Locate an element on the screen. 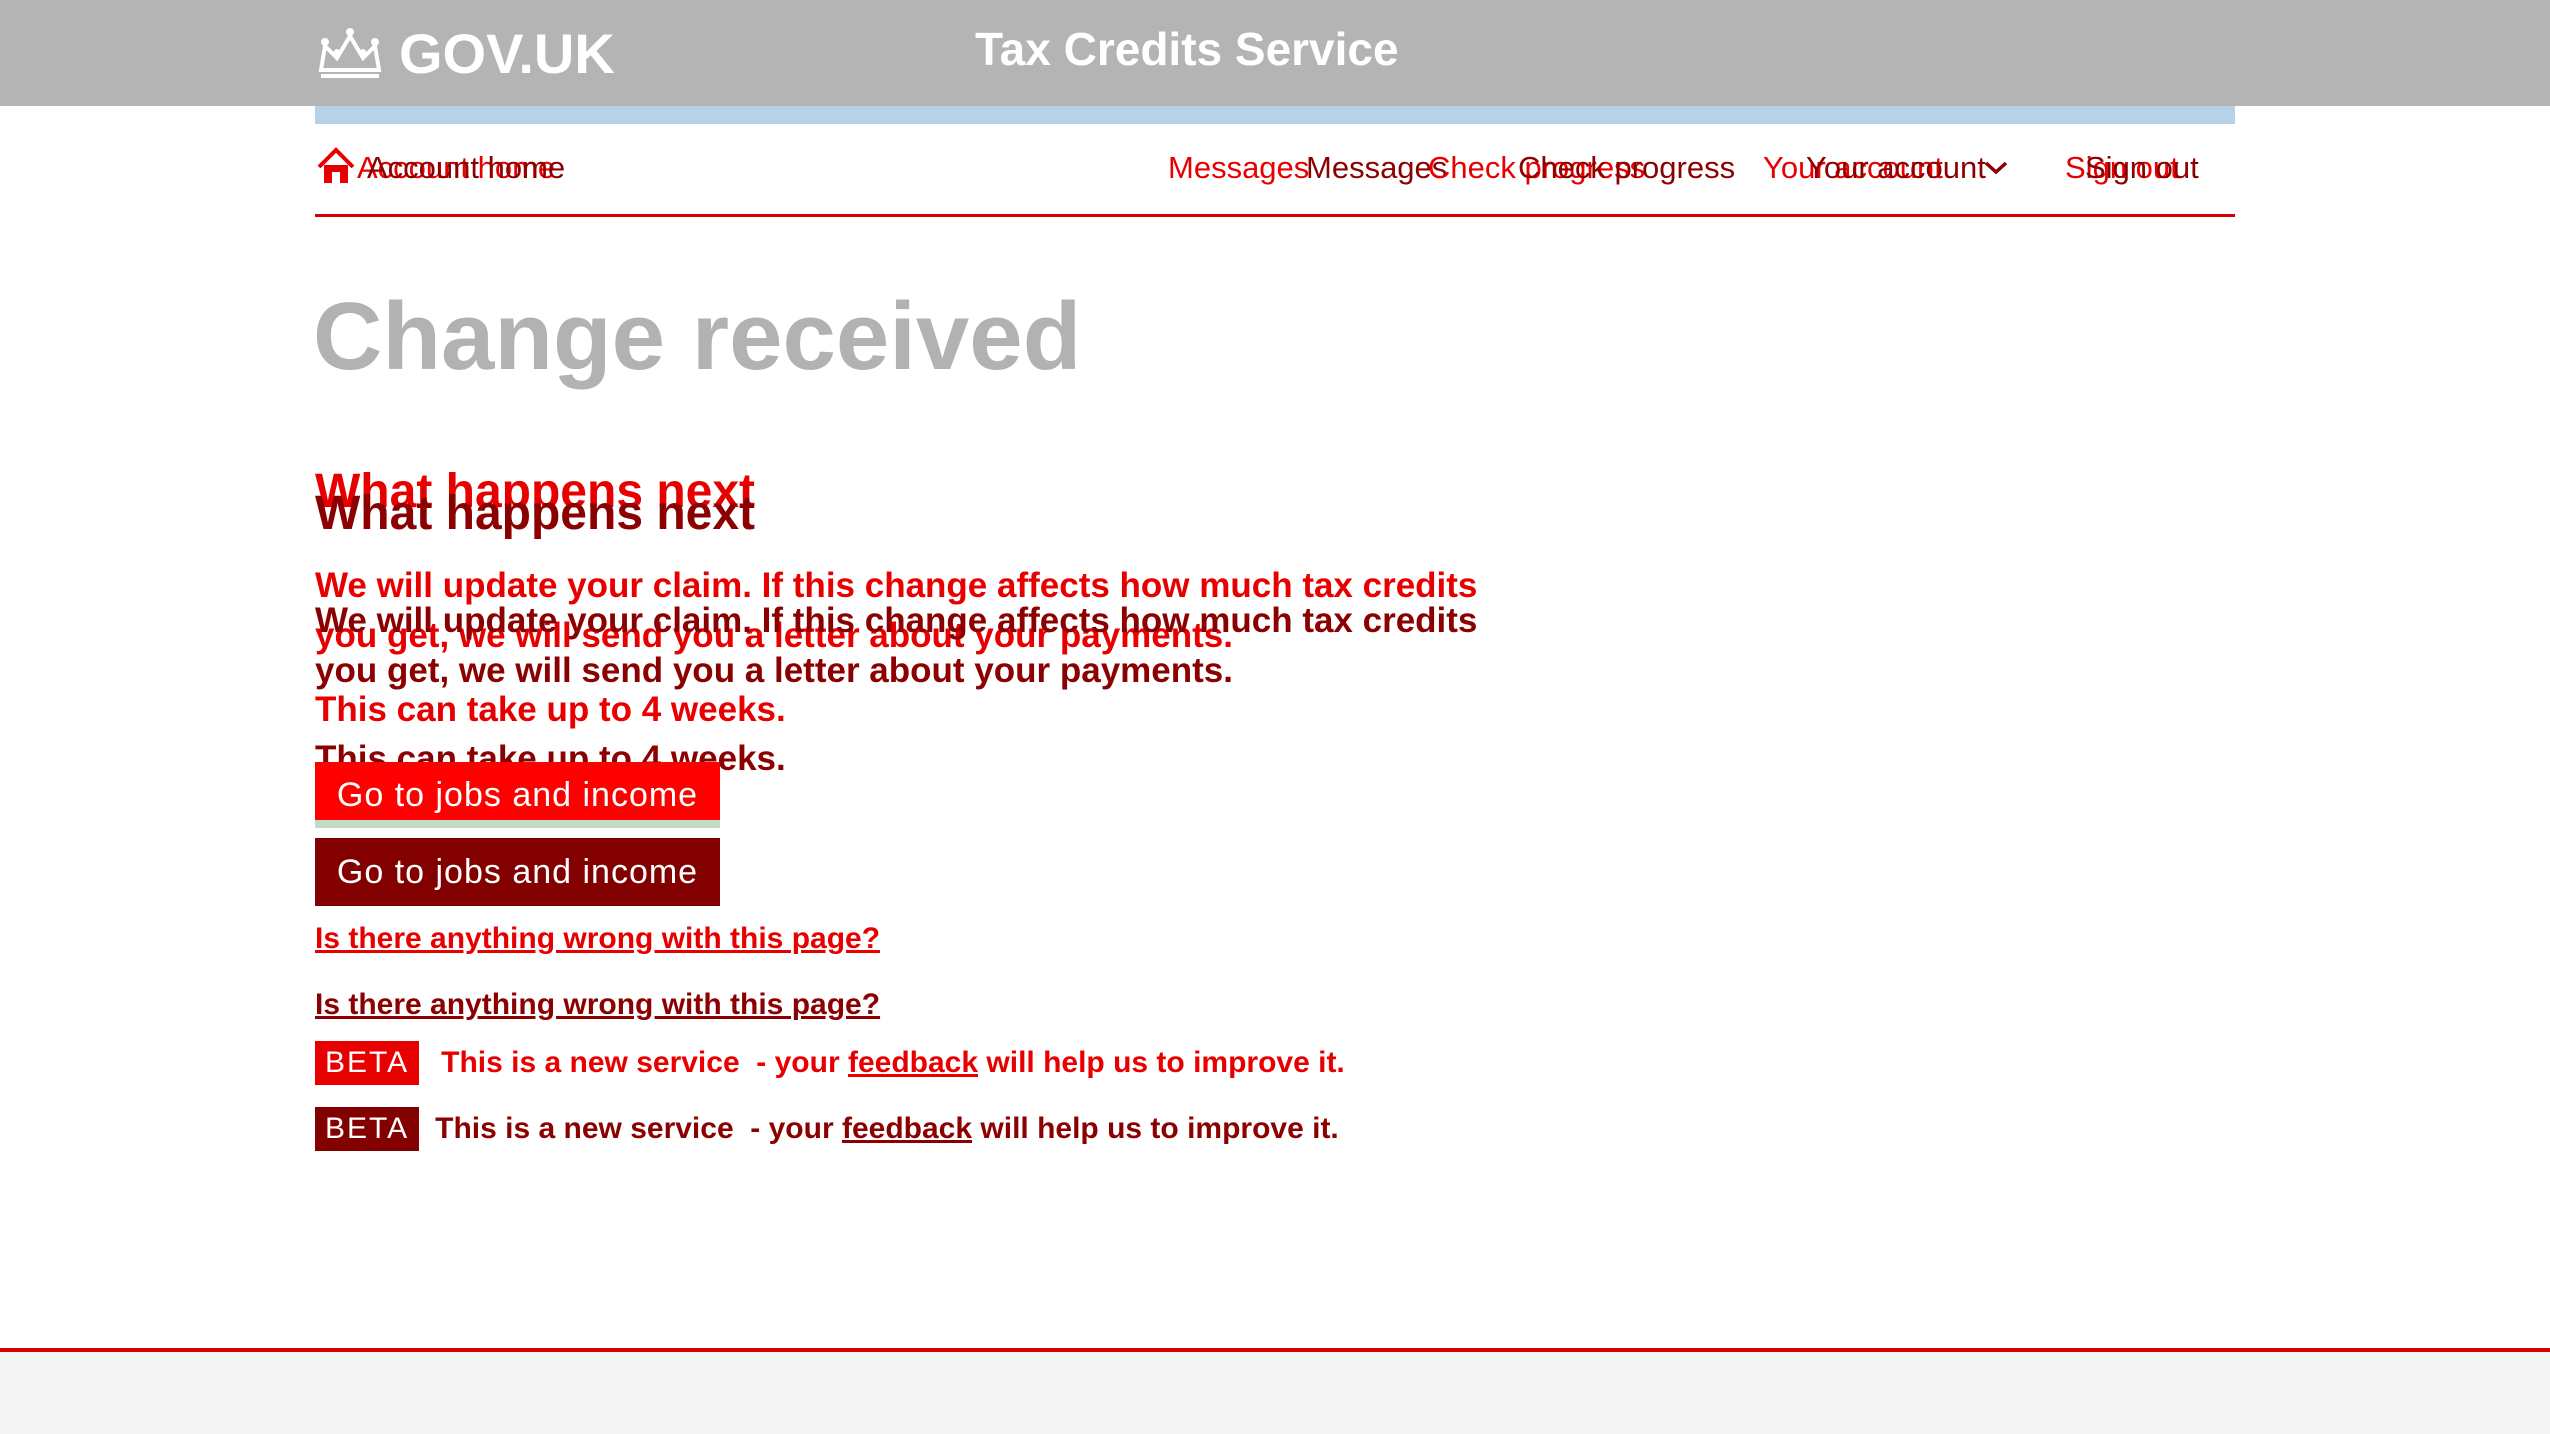 This screenshot has height=1434, width=2550. logo-text: GOV.UK is located at coordinates (507, 53).